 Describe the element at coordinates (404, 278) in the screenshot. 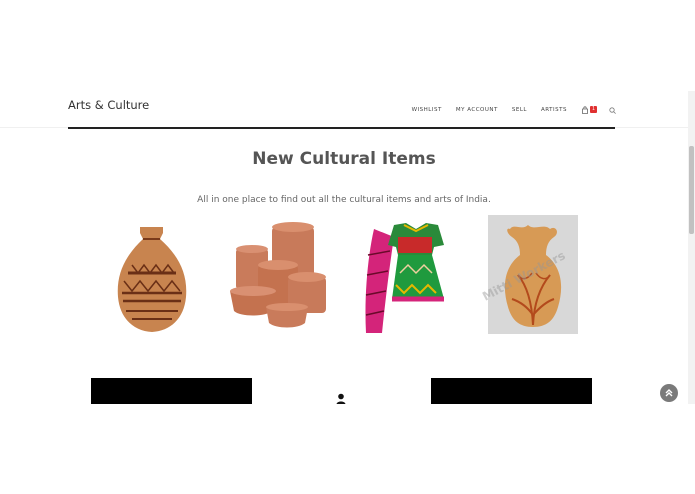

I see `embroidered-dress-image` at that location.